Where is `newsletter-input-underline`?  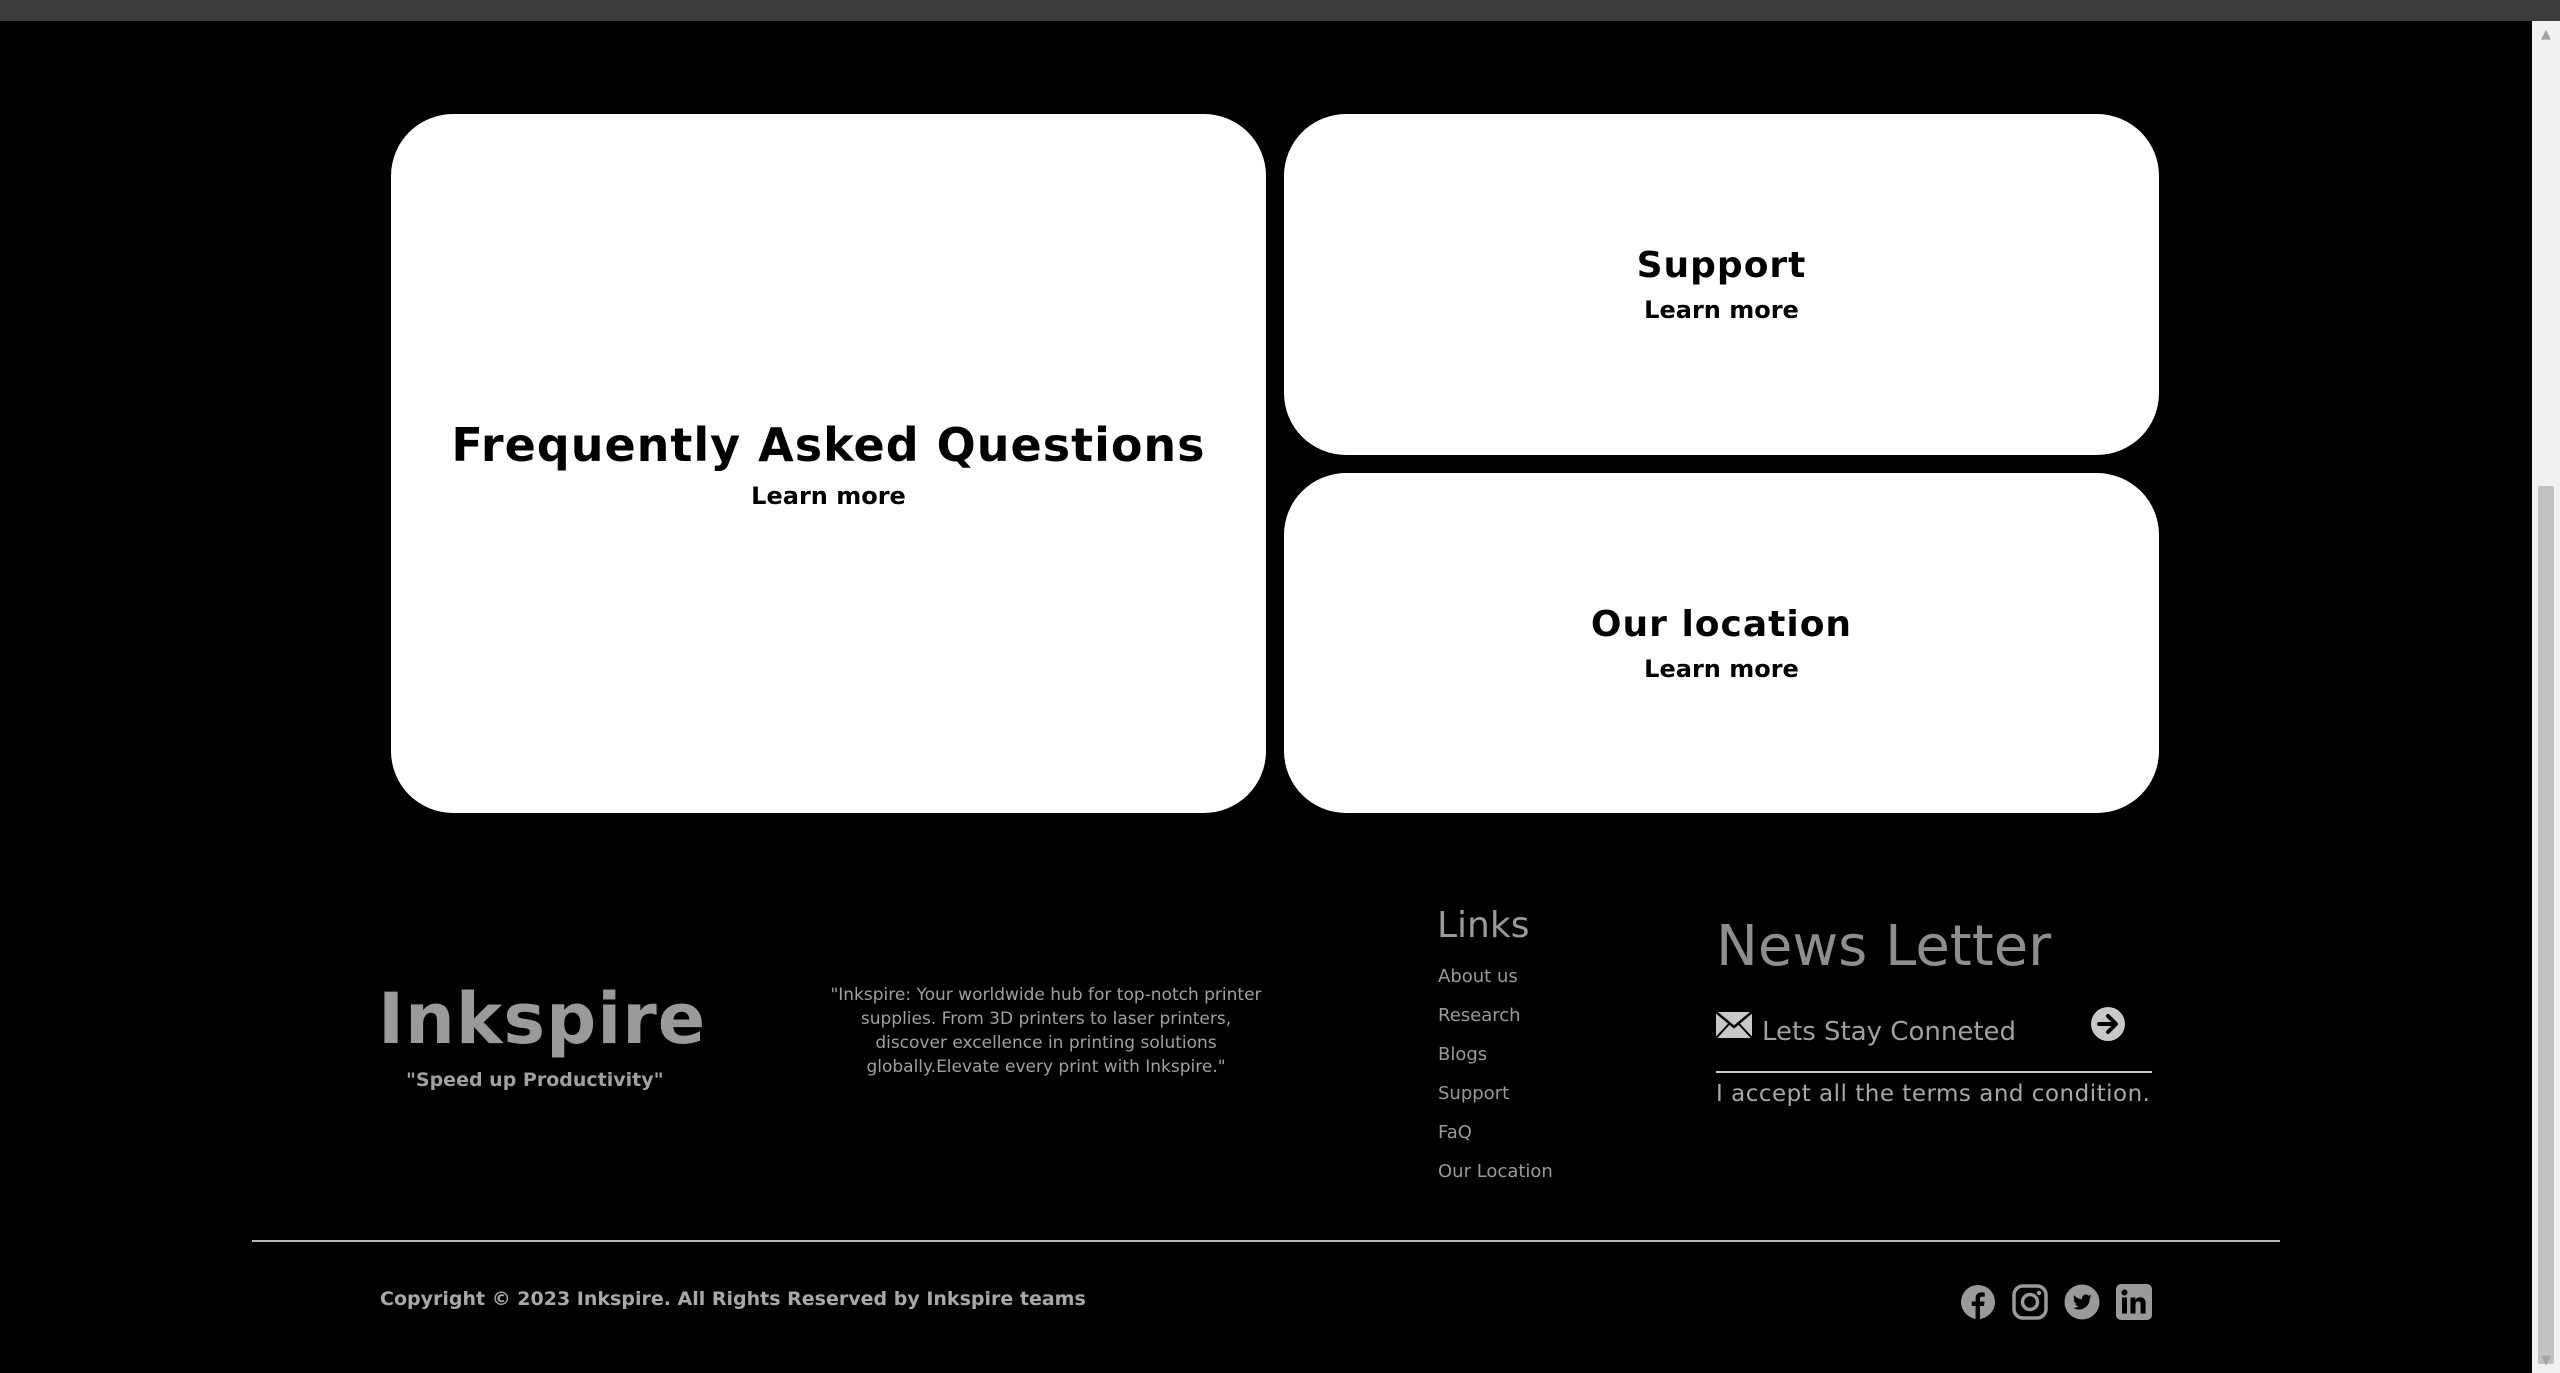 newsletter-input-underline is located at coordinates (1934, 1072).